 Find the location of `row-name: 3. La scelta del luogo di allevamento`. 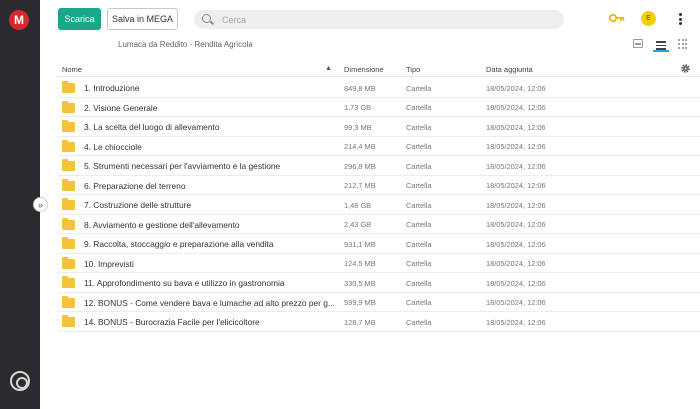

row-name: 3. La scelta del luogo di allevamento is located at coordinates (152, 127).